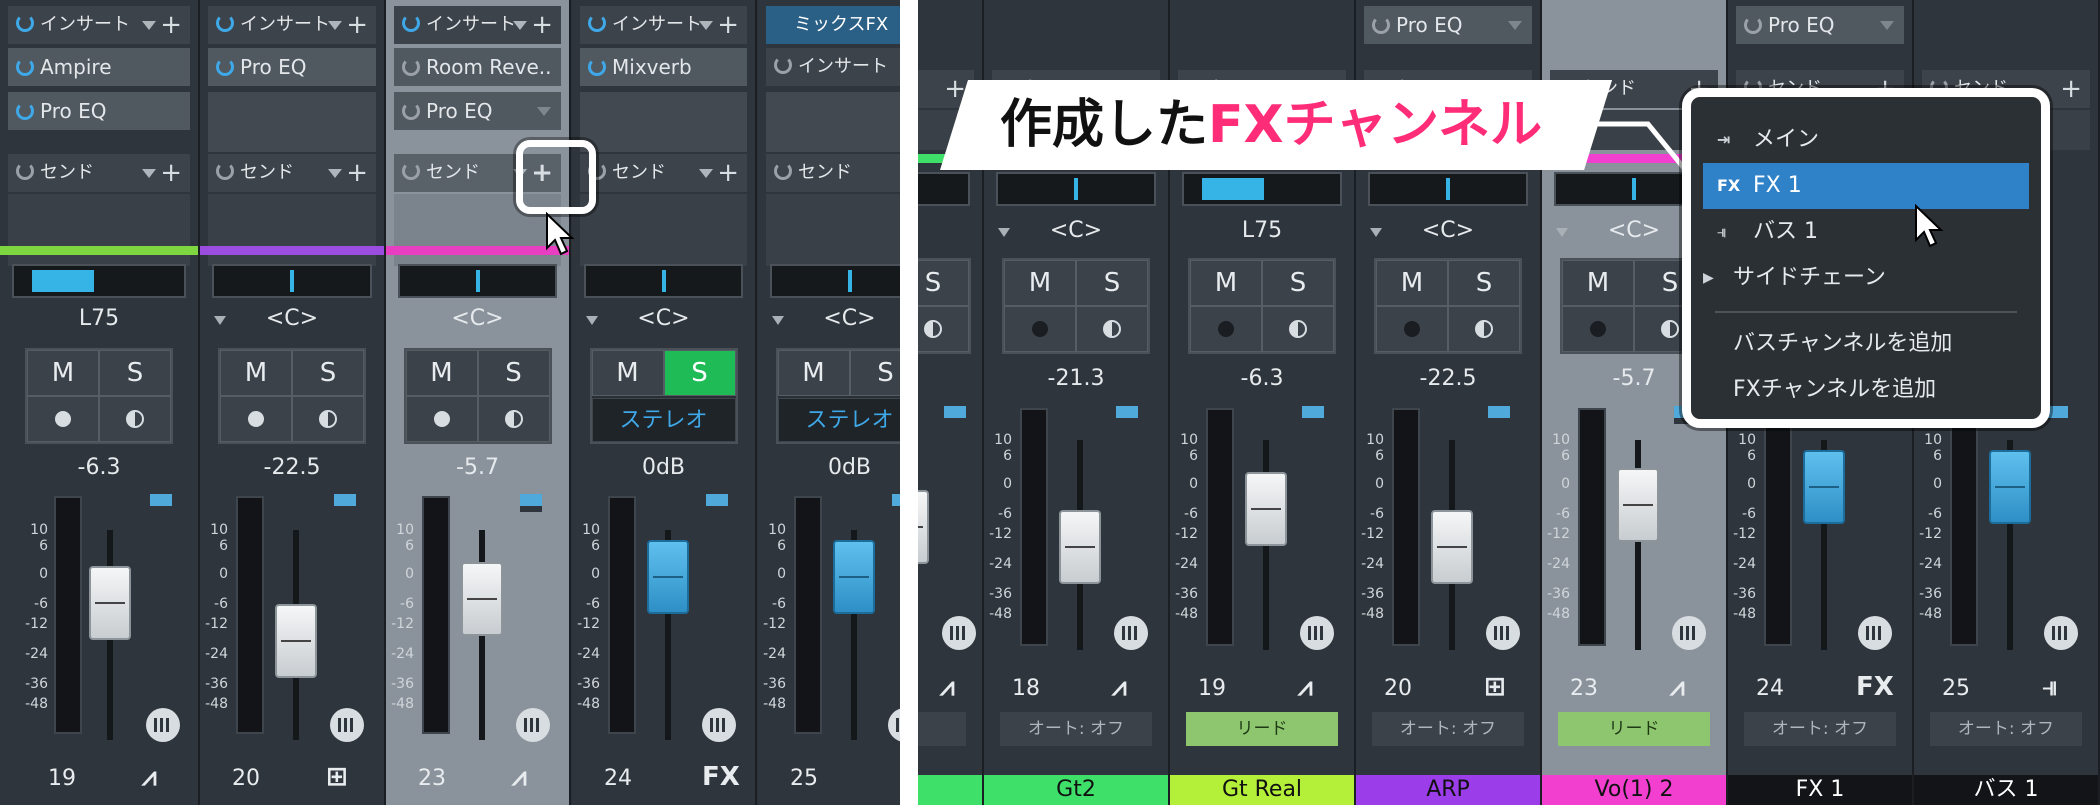 This screenshot has width=2100, height=805. Describe the element at coordinates (833, 67) in the screenshot. I see `insert-header: インサート` at that location.